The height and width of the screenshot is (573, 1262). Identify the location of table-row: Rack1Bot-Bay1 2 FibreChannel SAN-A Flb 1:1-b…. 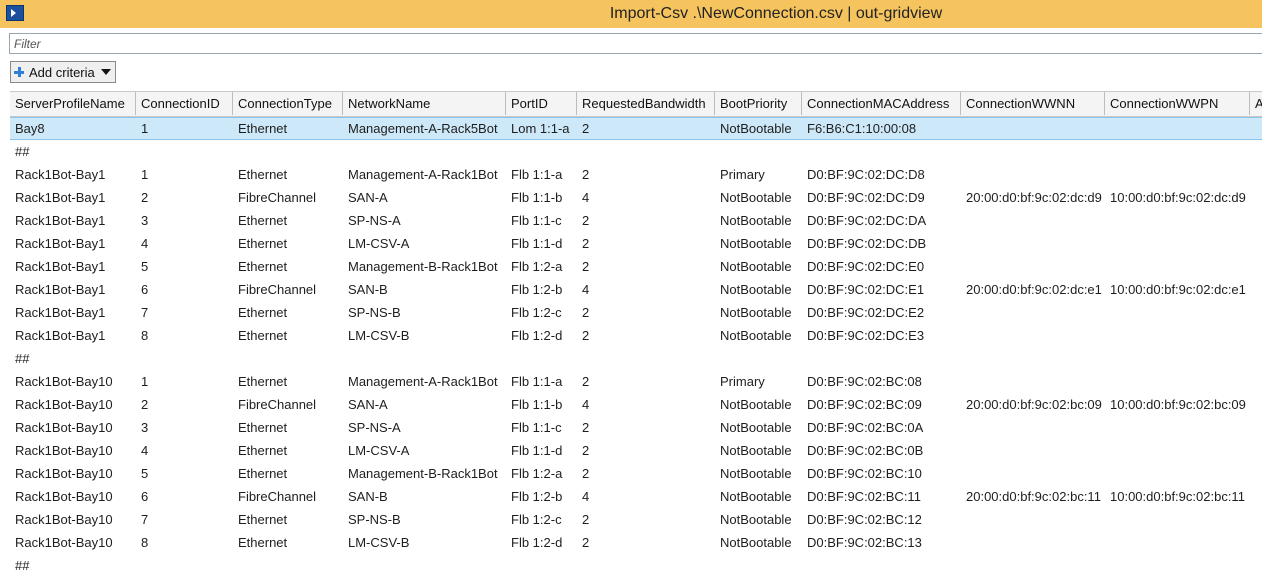
(636, 197).